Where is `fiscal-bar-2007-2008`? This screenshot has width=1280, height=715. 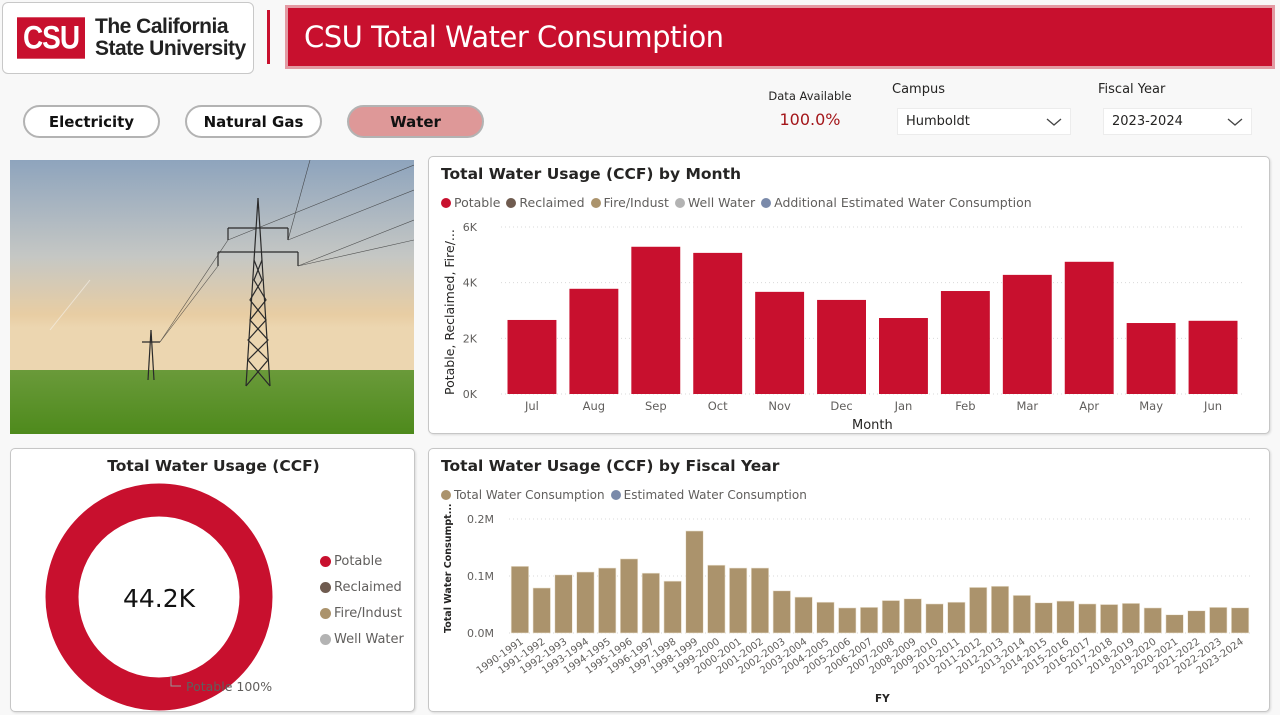
fiscal-bar-2007-2008 is located at coordinates (890, 617).